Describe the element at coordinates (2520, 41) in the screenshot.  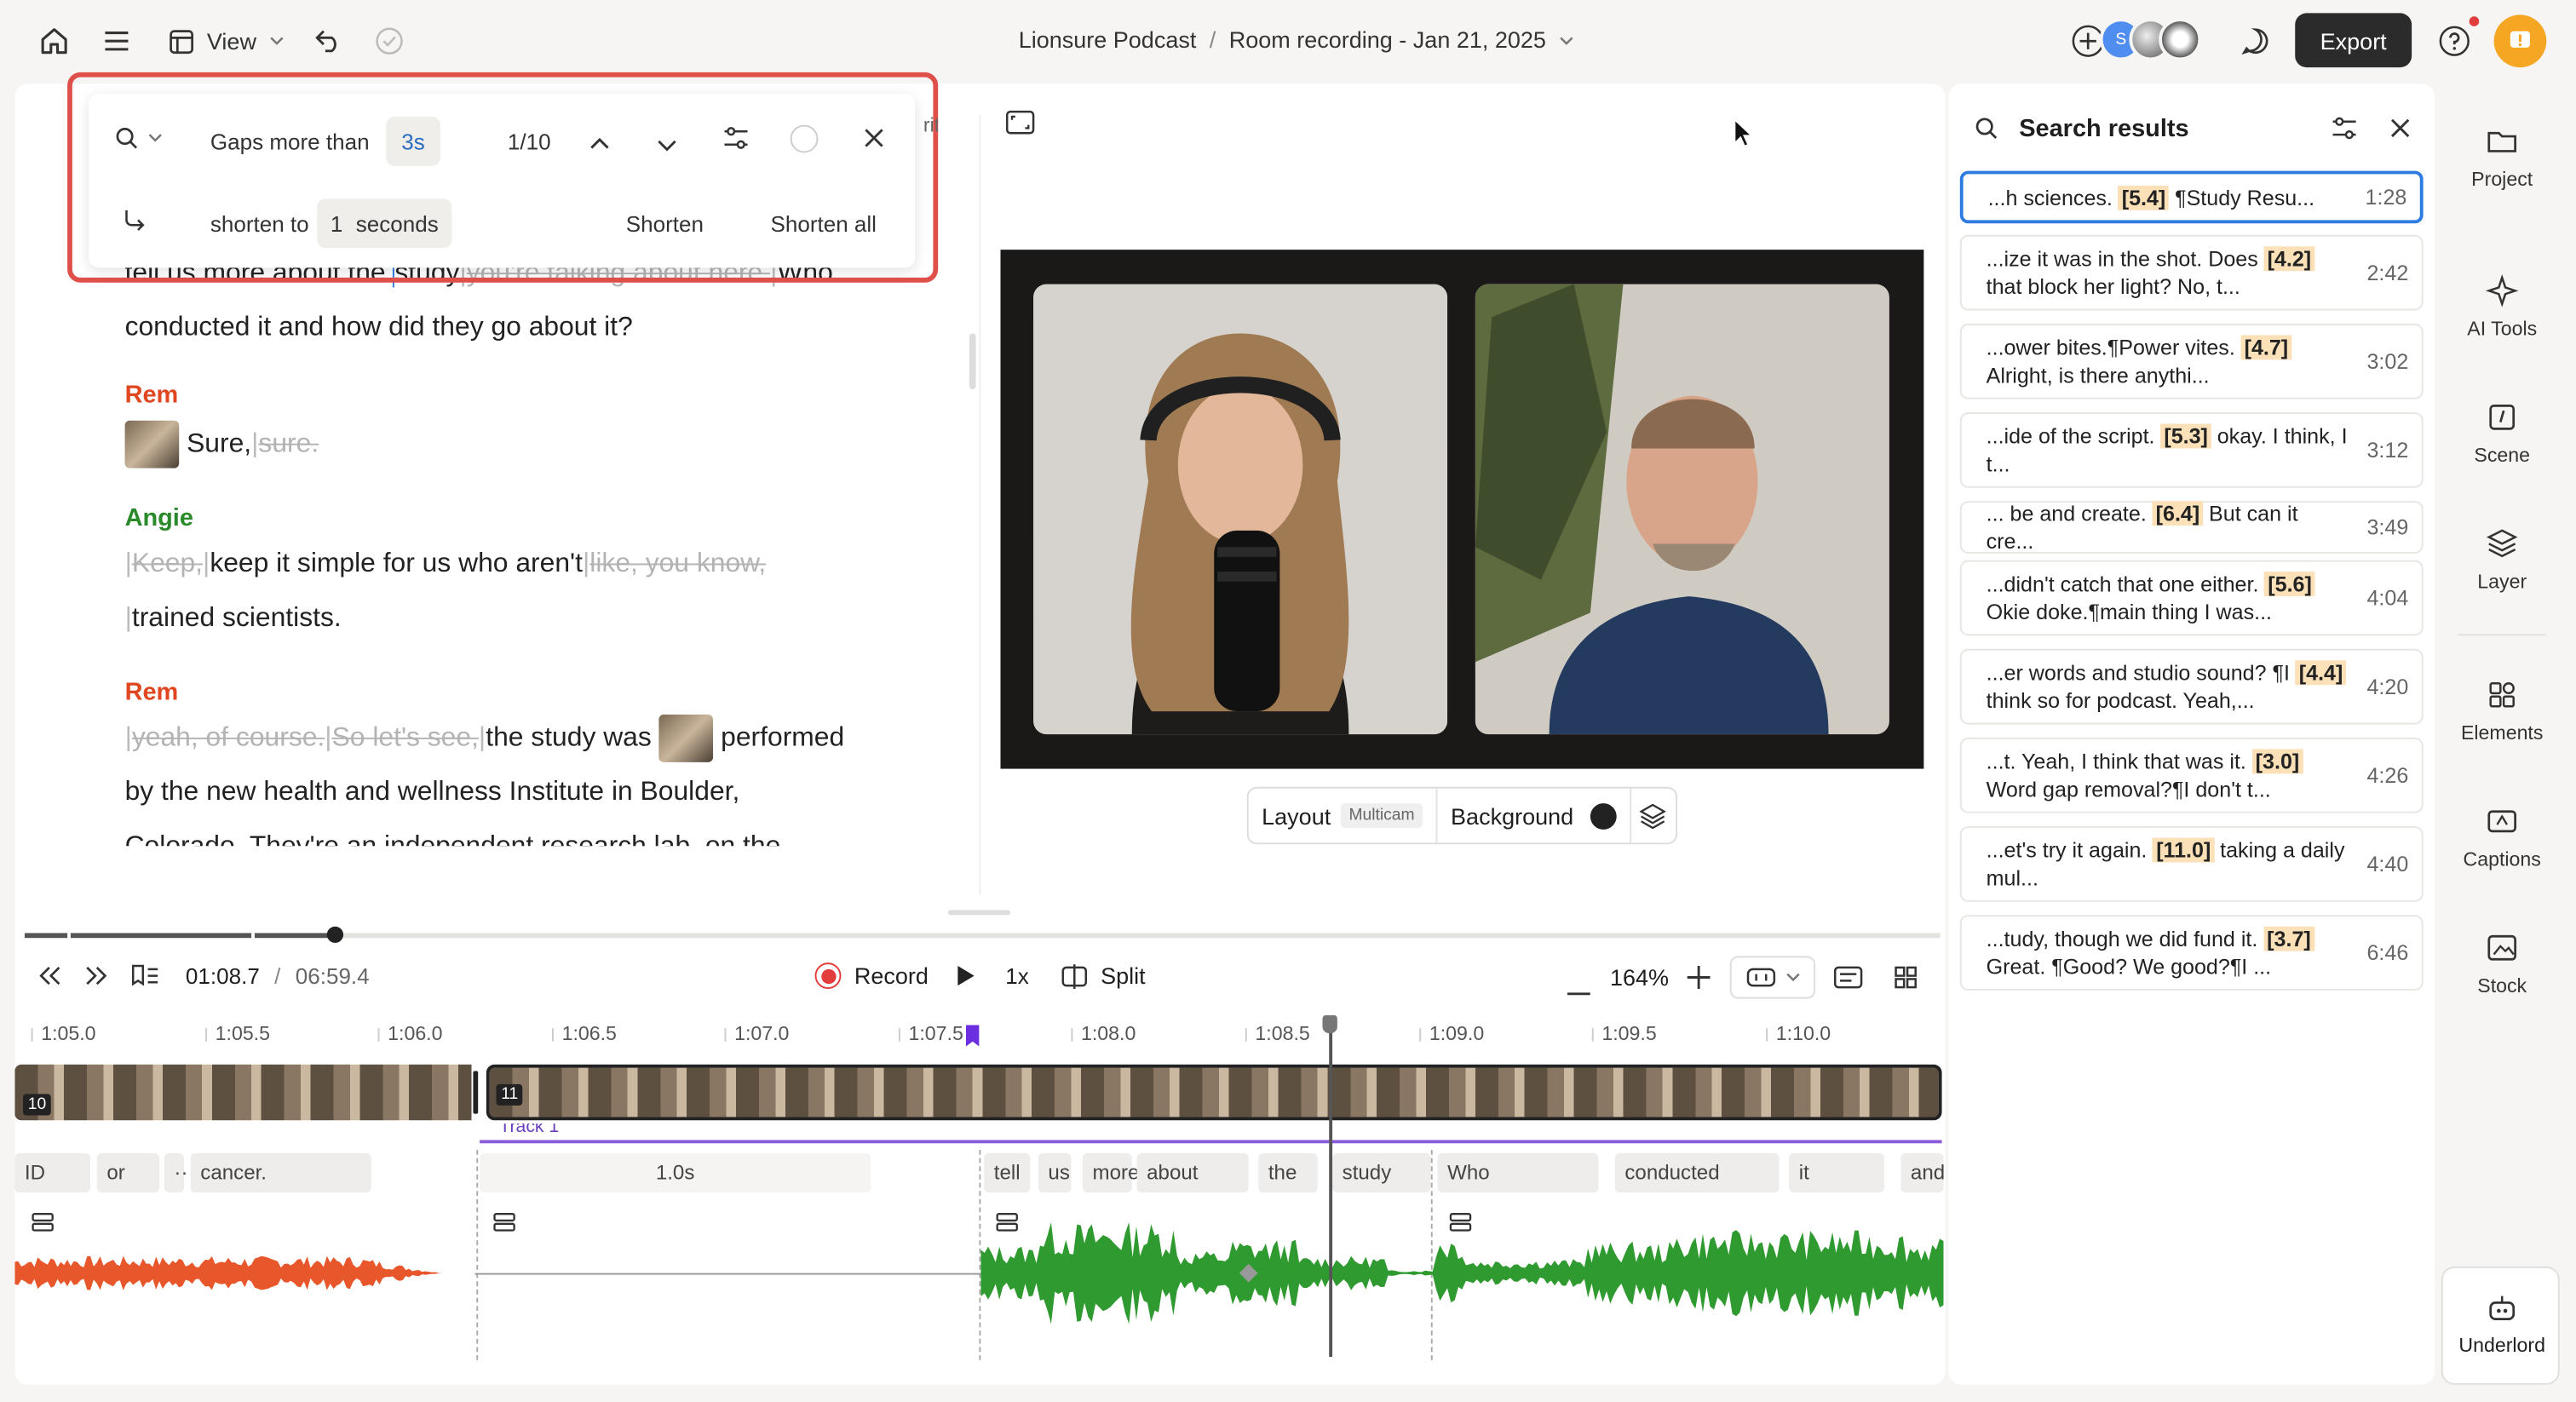
I see `notifications-icon` at that location.